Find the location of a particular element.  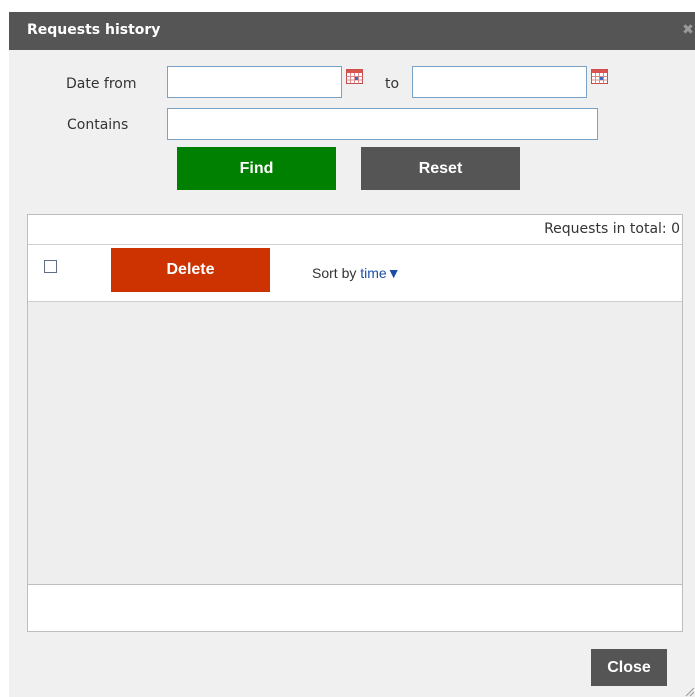

date-from-input is located at coordinates (254, 82).